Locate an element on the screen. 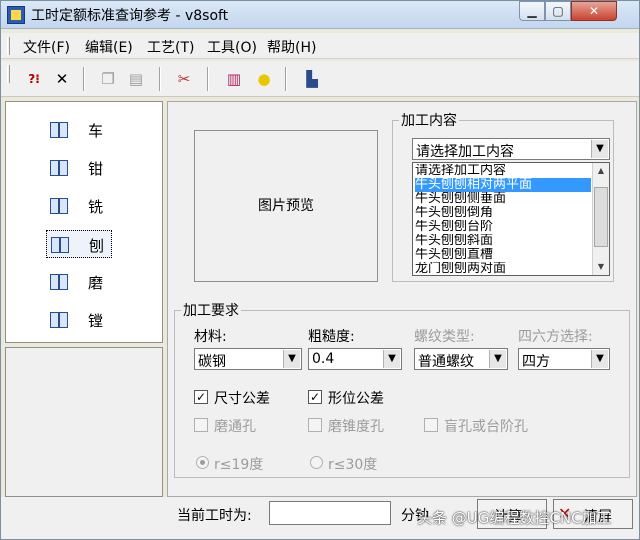  dimension-tolerance-label: 尺寸公差 is located at coordinates (242, 399).